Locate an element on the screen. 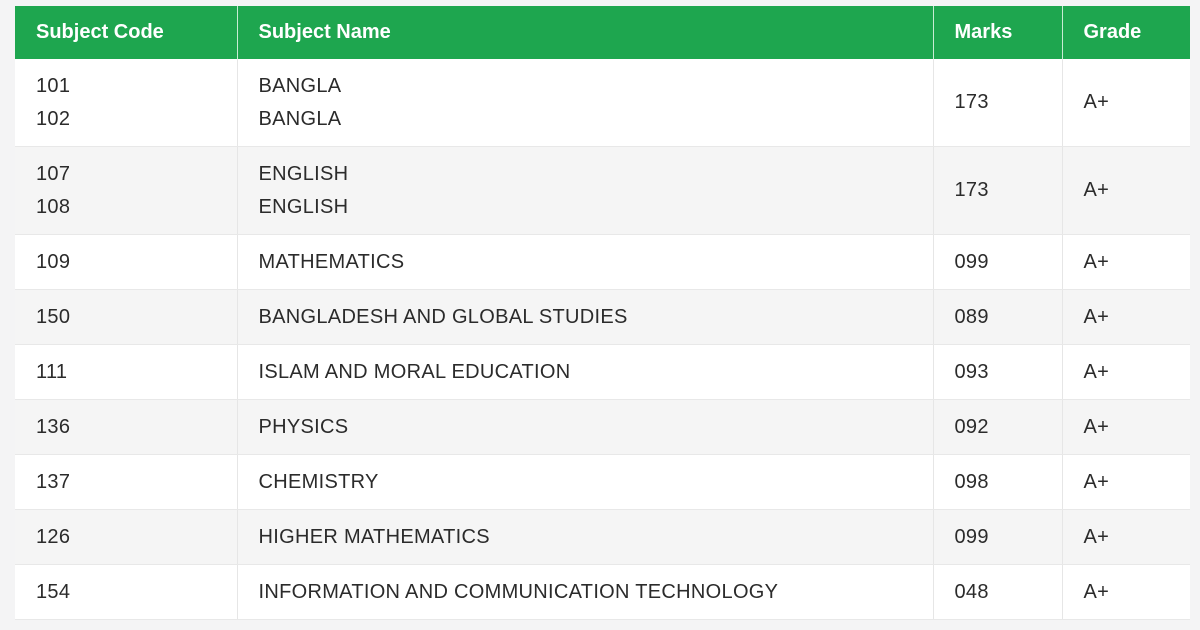 This screenshot has height=630, width=1200. header-marks: Marks is located at coordinates (998, 32).